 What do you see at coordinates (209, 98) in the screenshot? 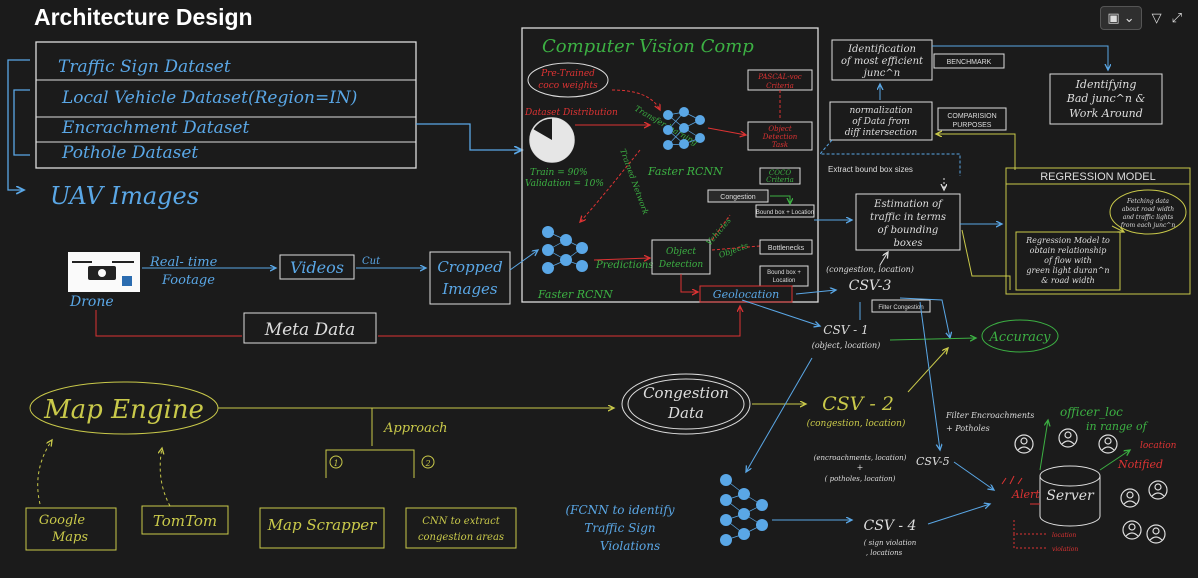
I see `dataset-local-vehicle: Local Vehicle Dataset(Region=IN)` at bounding box center [209, 98].